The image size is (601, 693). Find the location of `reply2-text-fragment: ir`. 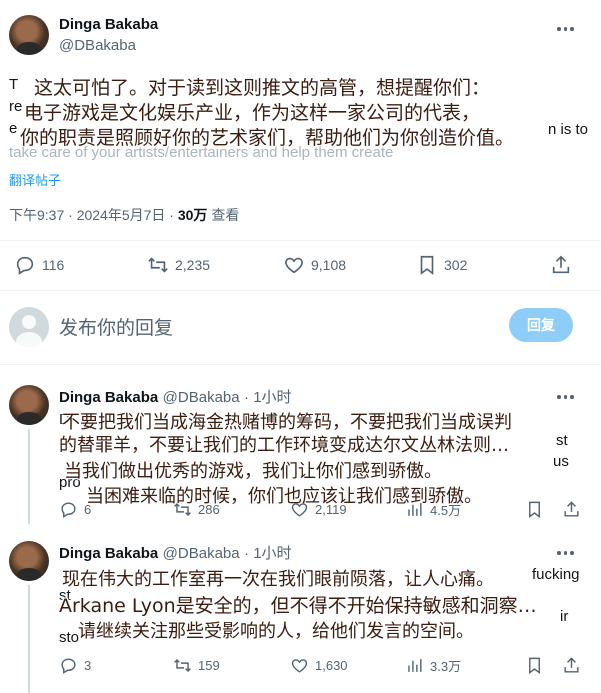

reply2-text-fragment: ir is located at coordinates (564, 616).